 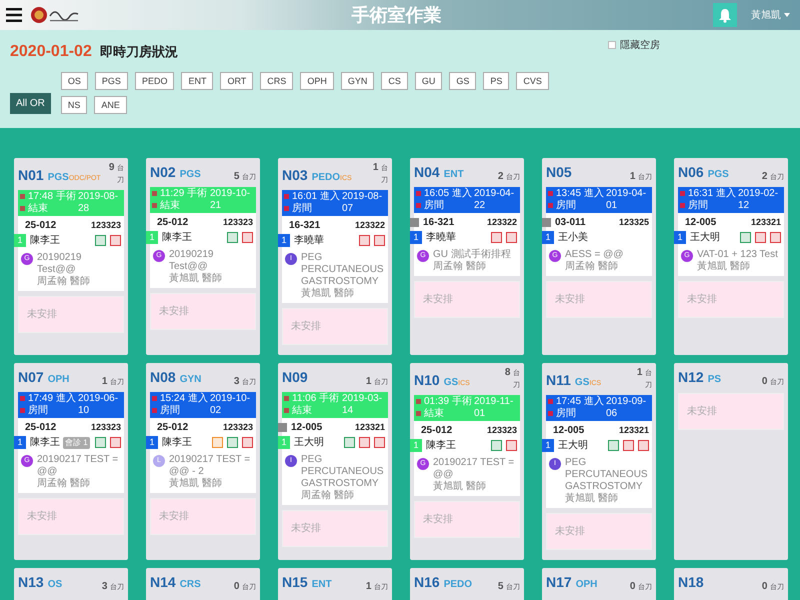 I want to click on room-number: N16, so click(x=427, y=582).